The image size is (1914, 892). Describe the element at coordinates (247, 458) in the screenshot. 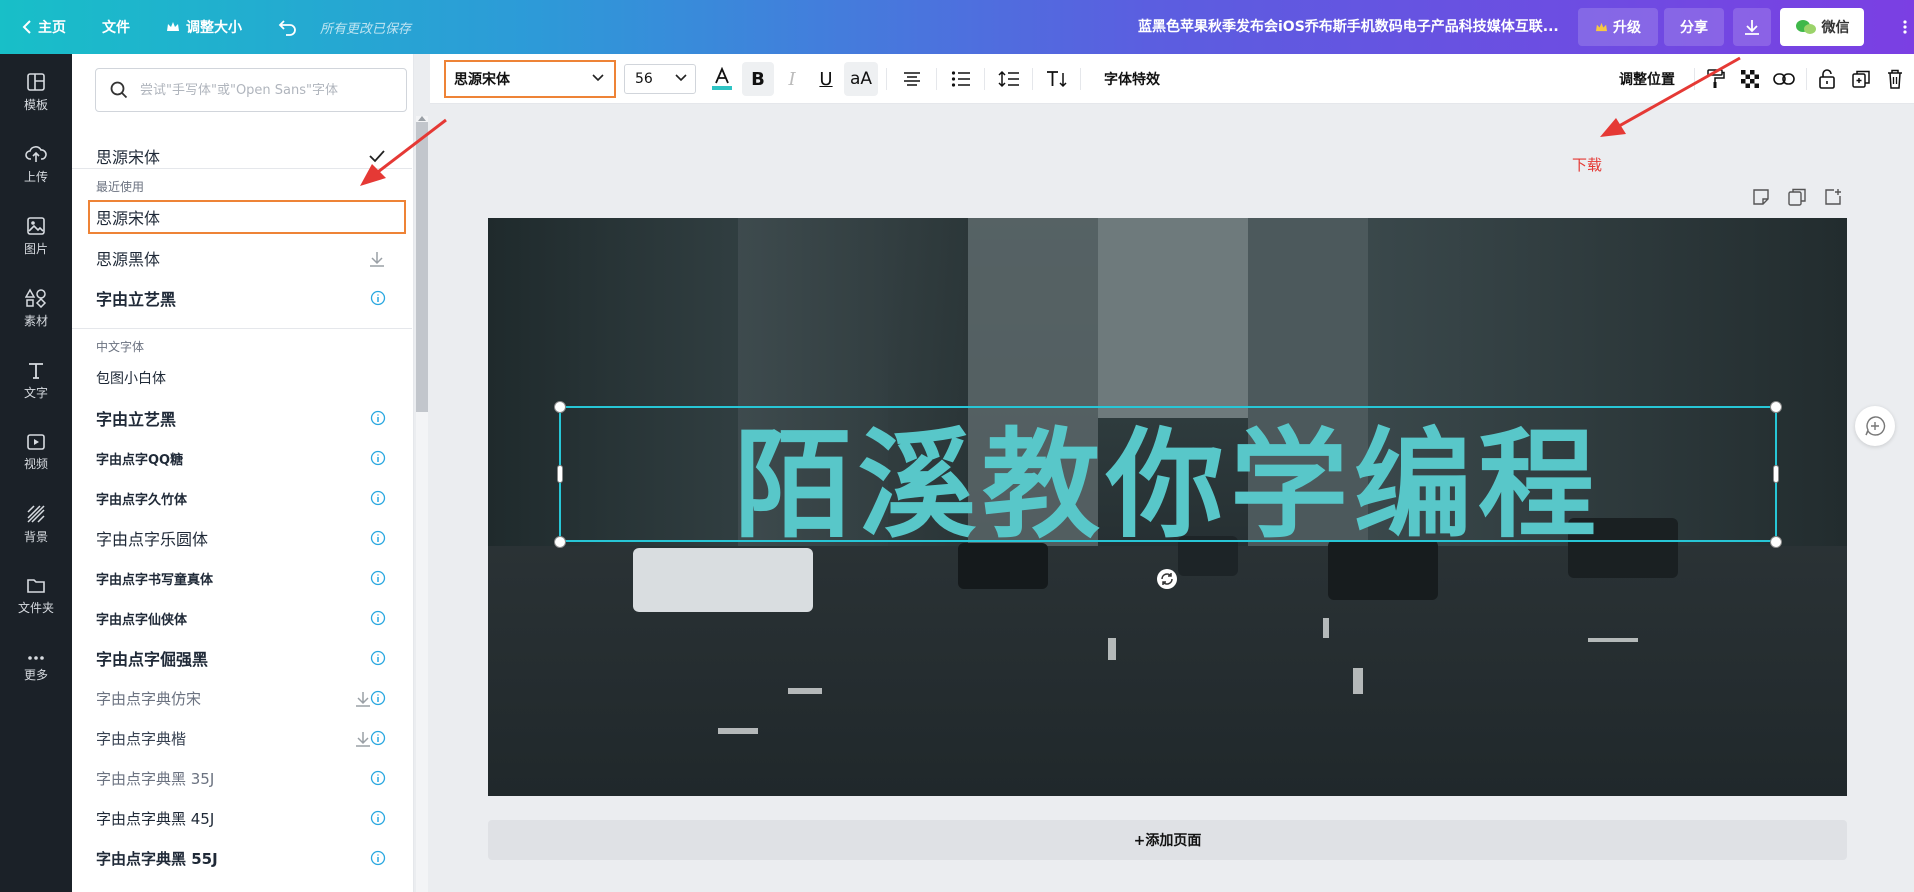

I see `font-item: 字由点字QQ糖` at that location.